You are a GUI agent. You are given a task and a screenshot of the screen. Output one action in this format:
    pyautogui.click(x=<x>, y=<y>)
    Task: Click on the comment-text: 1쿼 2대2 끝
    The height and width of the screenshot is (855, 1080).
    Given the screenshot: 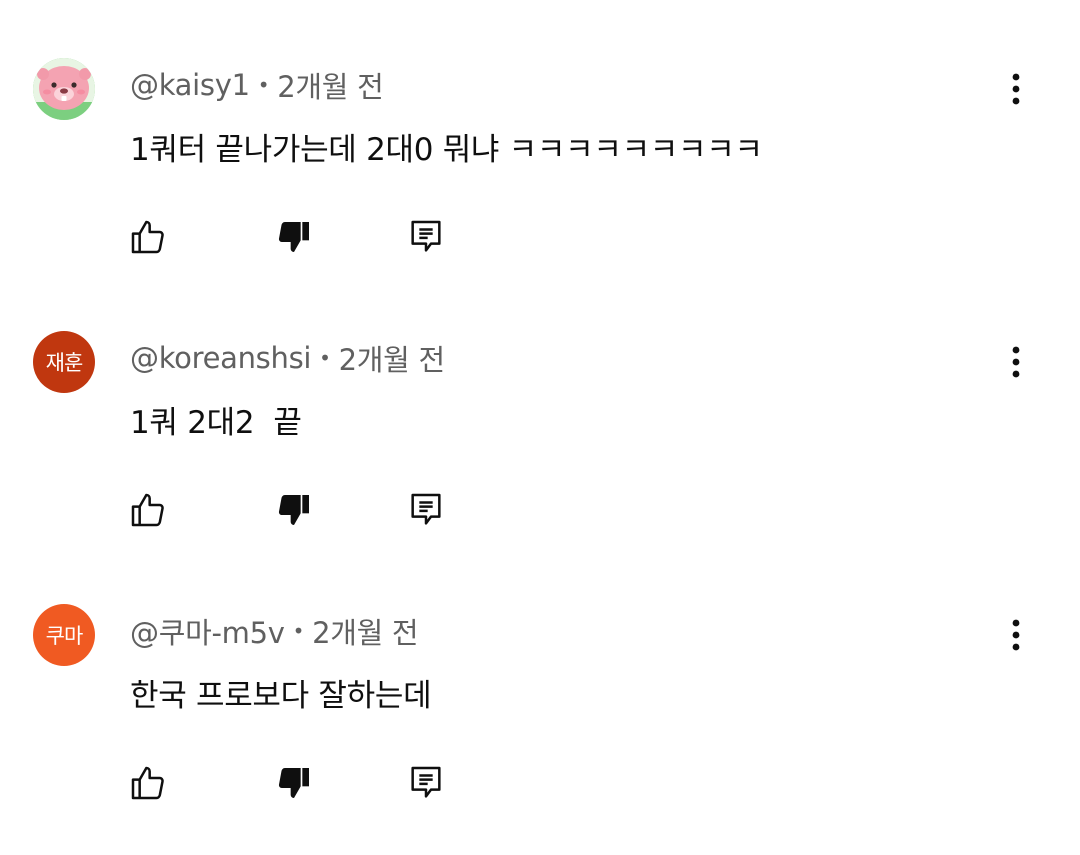 What is the action you would take?
    pyautogui.click(x=216, y=423)
    